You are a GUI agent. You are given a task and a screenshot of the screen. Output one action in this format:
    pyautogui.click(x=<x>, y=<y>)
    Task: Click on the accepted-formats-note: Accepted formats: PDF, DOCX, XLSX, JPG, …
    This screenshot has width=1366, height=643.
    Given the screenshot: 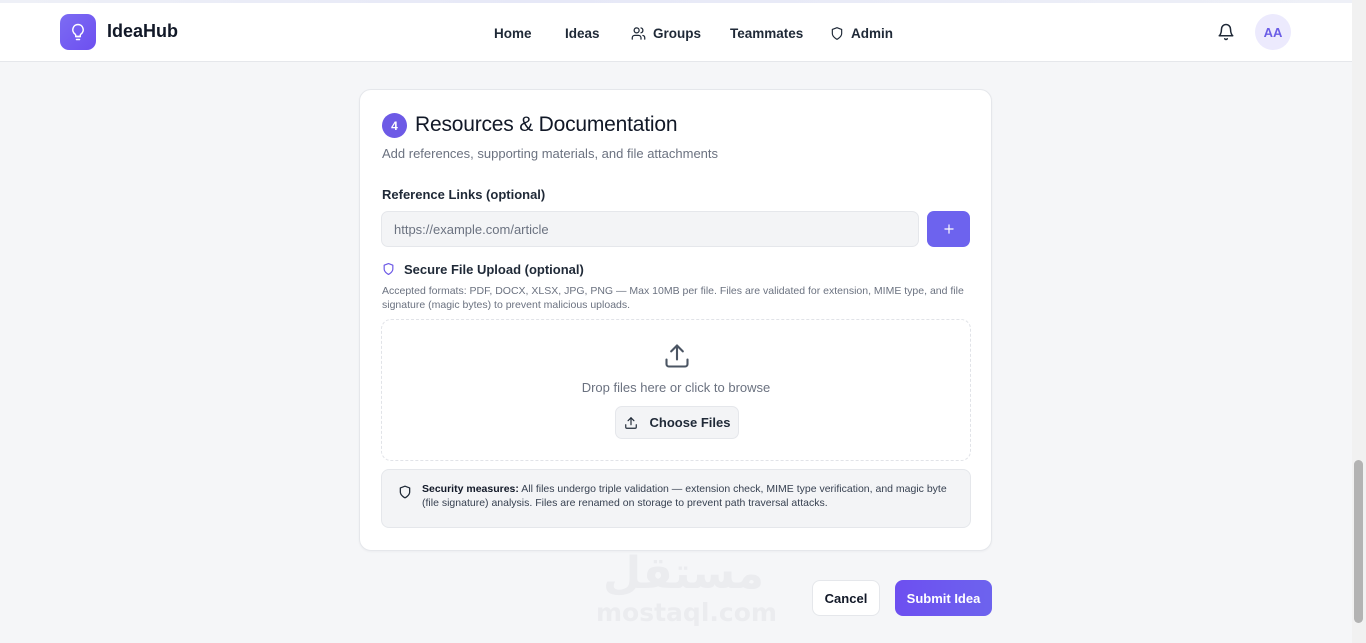 What is the action you would take?
    pyautogui.click(x=673, y=298)
    